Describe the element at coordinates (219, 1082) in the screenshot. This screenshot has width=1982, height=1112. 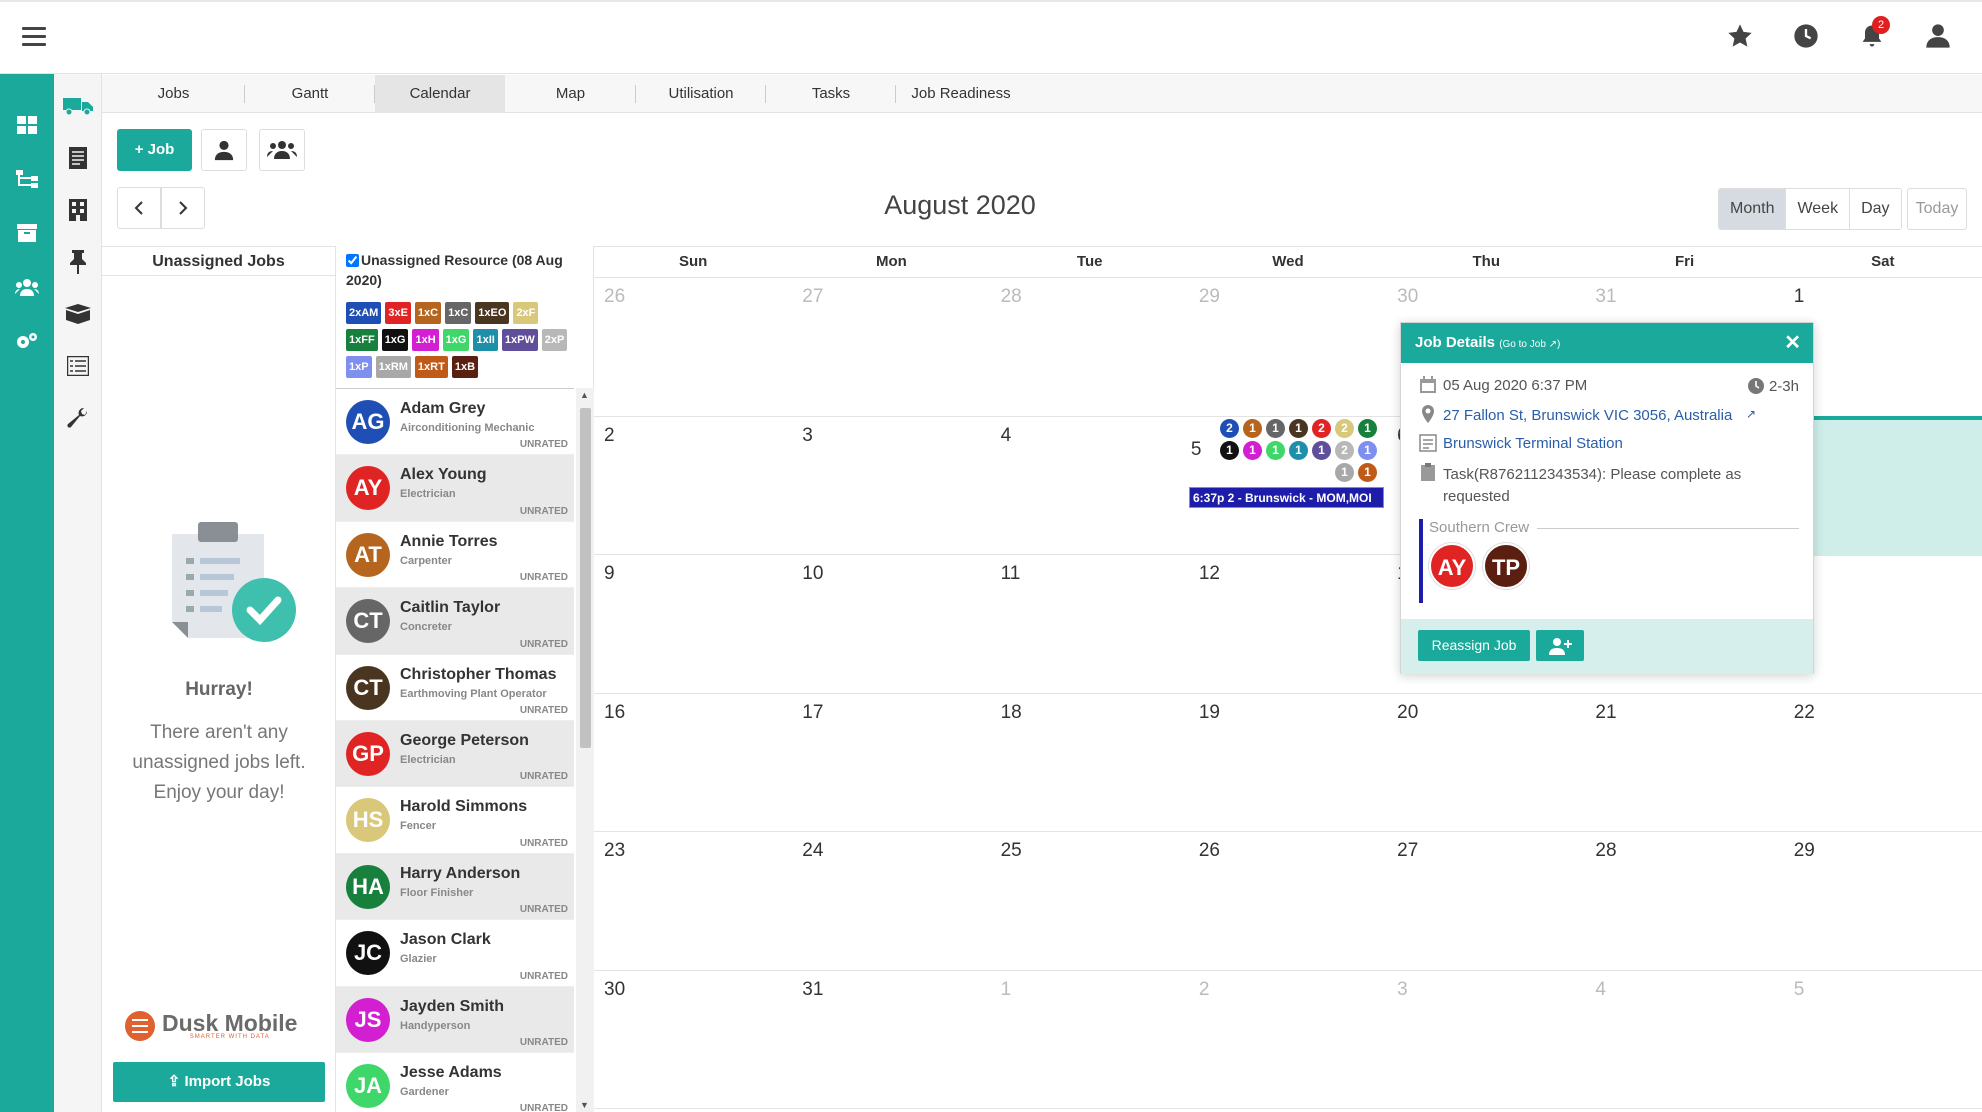
I see `import-jobs-button: ⇪ Import Jobs` at that location.